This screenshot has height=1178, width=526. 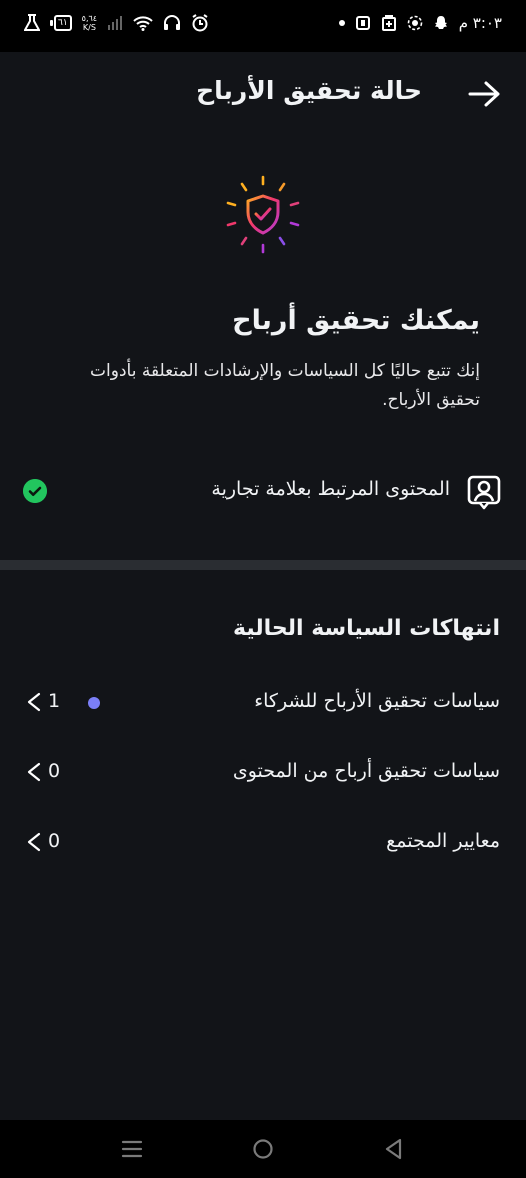 I want to click on status-bar: ٦١ ٥,٦٤ K/S ٣:٠٣ م, so click(x=263, y=26).